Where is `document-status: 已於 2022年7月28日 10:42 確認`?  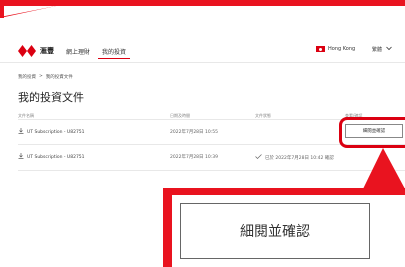 document-status: 已於 2022年7月28日 10:42 確認 is located at coordinates (294, 157).